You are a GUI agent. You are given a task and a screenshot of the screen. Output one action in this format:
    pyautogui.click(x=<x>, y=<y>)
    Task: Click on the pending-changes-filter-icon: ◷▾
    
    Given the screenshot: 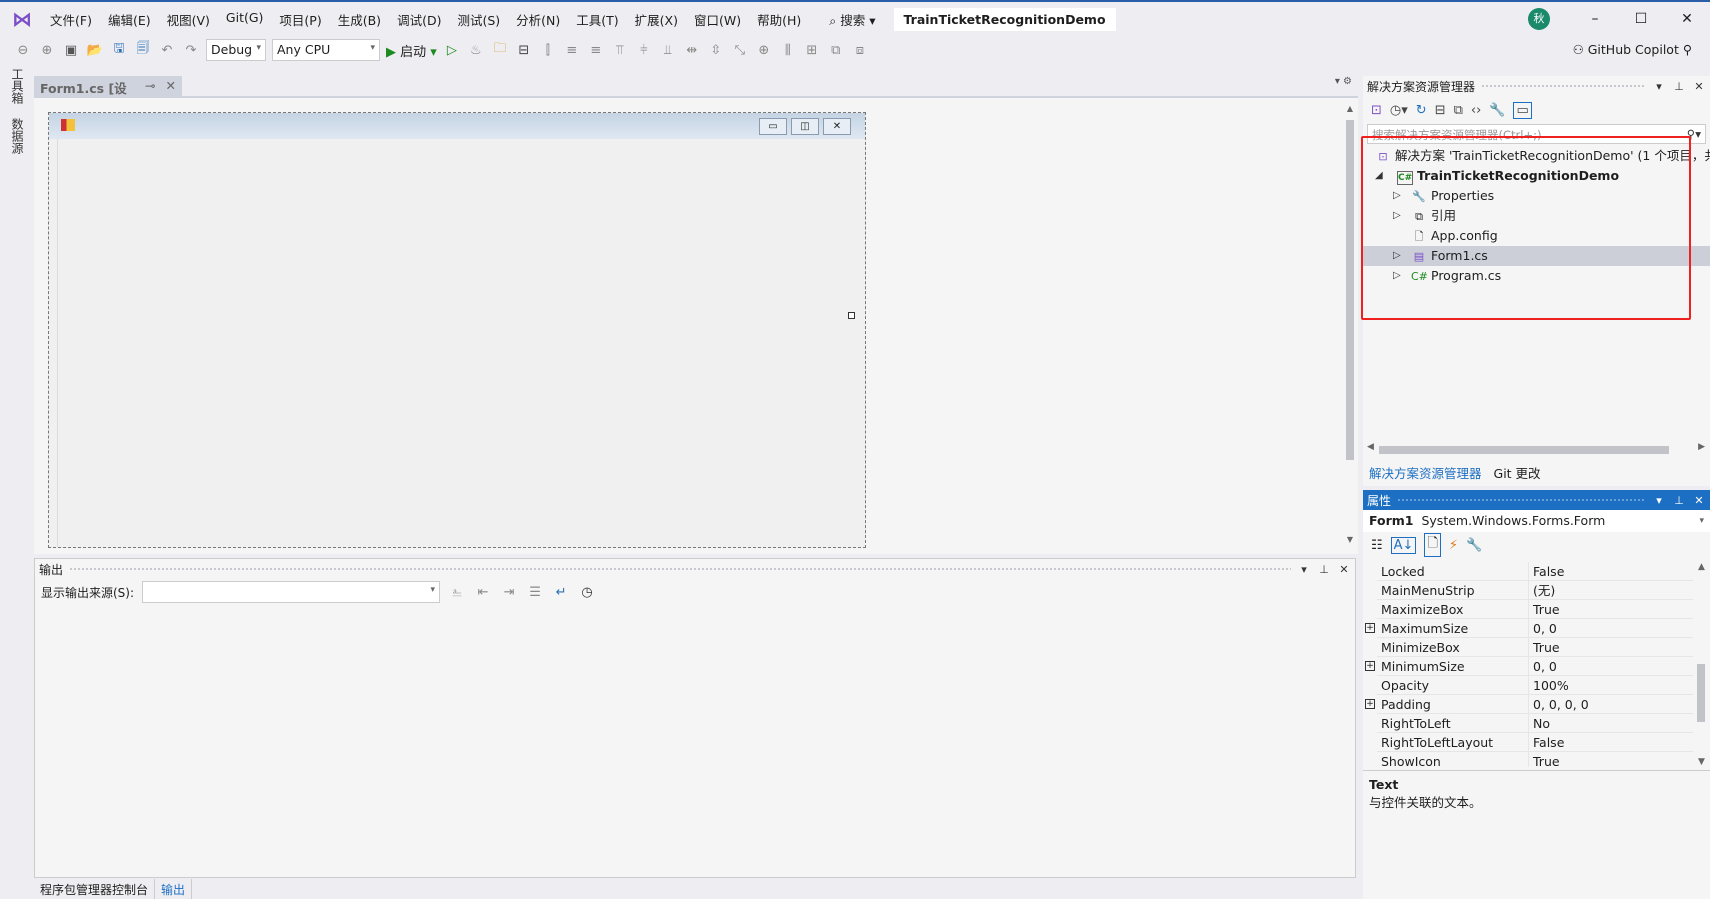 What is the action you would take?
    pyautogui.click(x=1399, y=110)
    